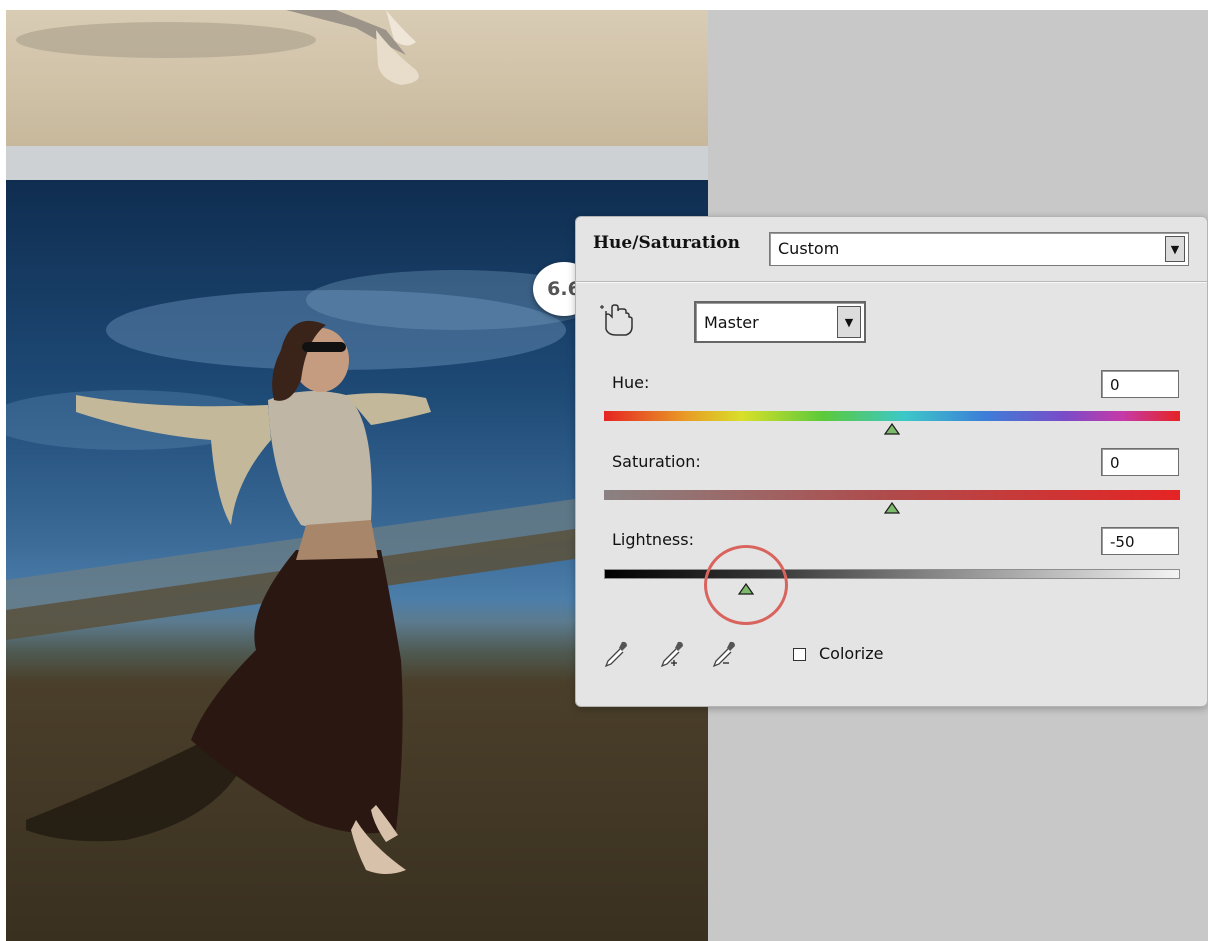  I want to click on targeted-adjustment-hand-icon, so click(618, 321).